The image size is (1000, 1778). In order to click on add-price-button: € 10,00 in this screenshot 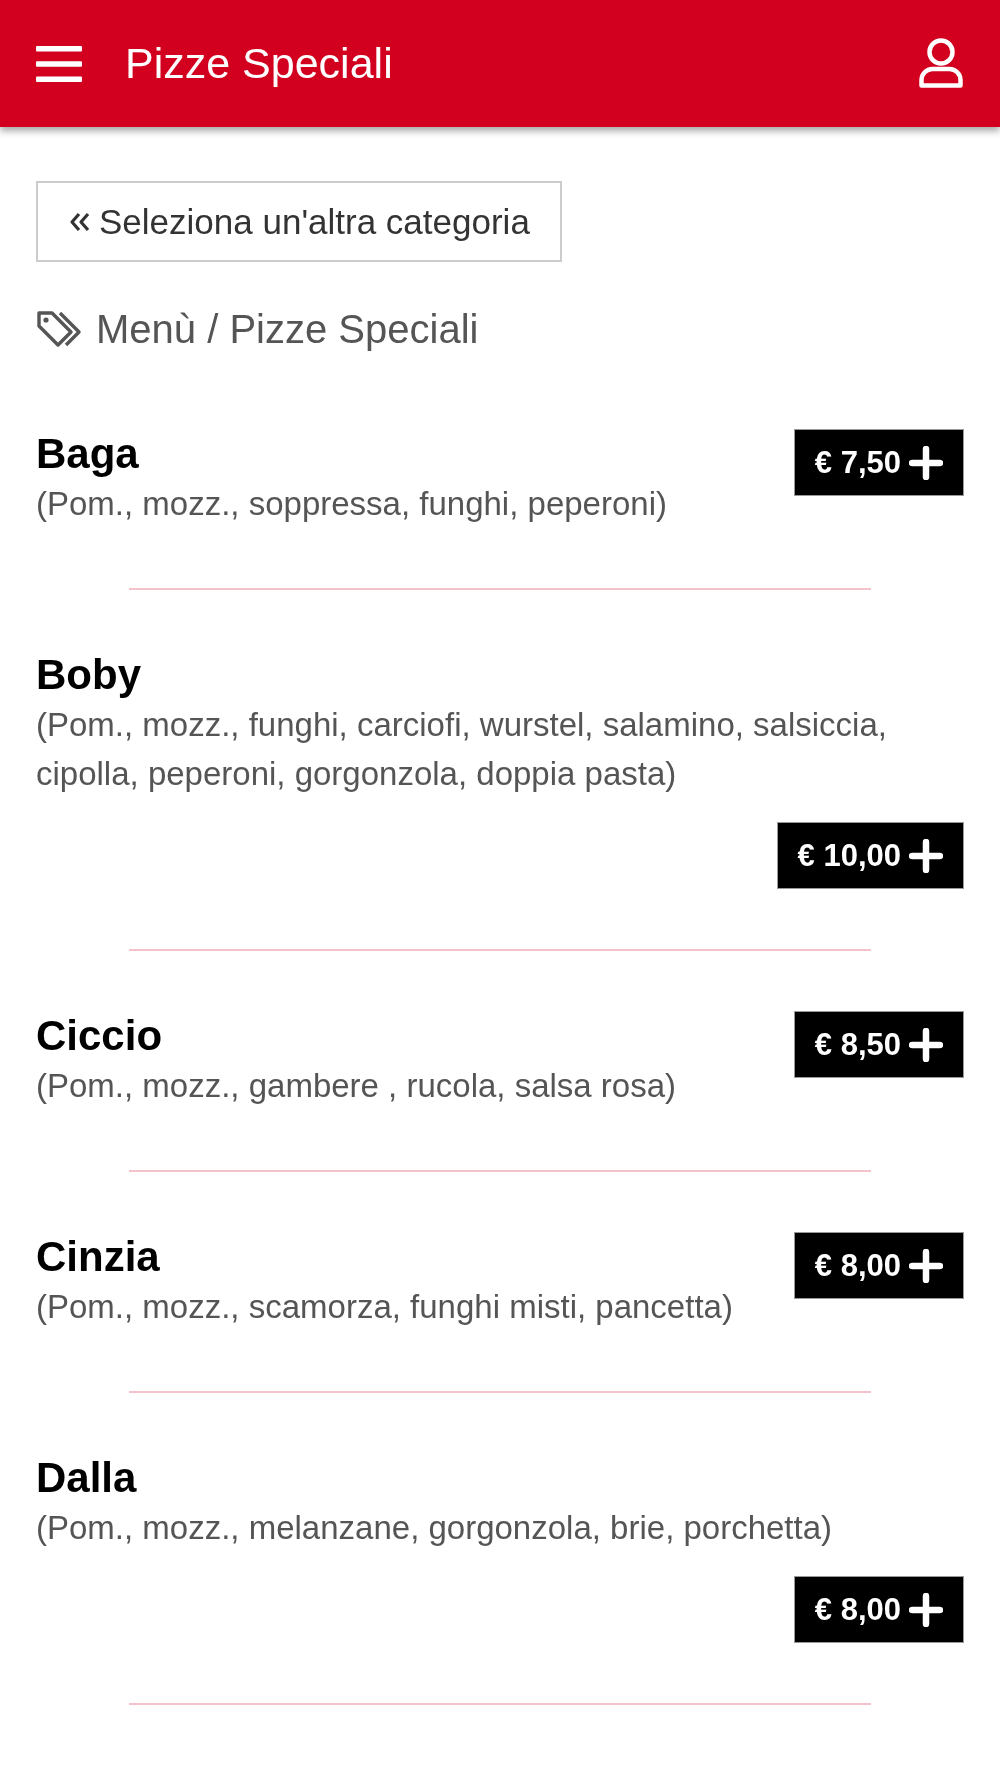, I will do `click(870, 855)`.